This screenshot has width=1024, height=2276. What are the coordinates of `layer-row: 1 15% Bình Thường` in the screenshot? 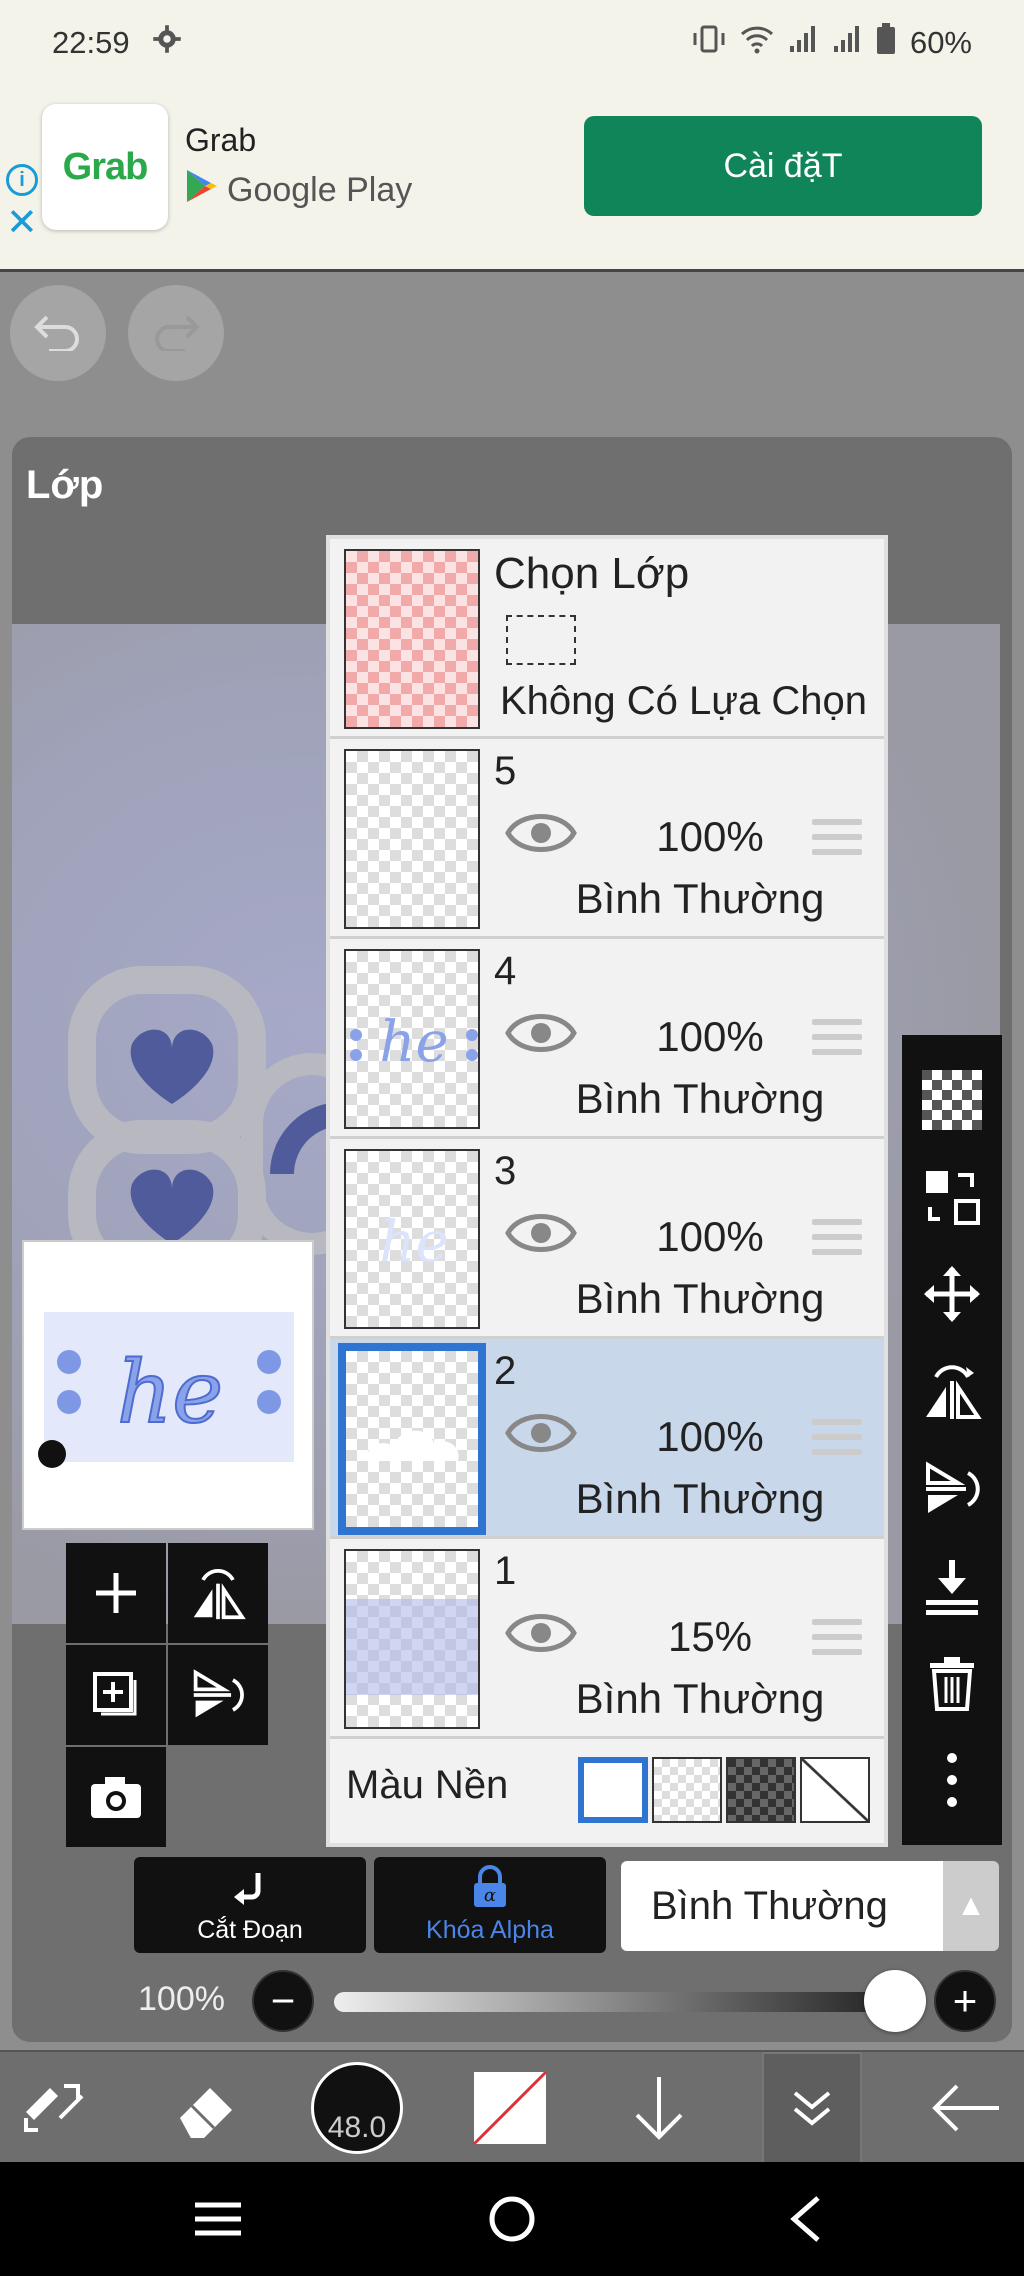 It's located at (607, 1639).